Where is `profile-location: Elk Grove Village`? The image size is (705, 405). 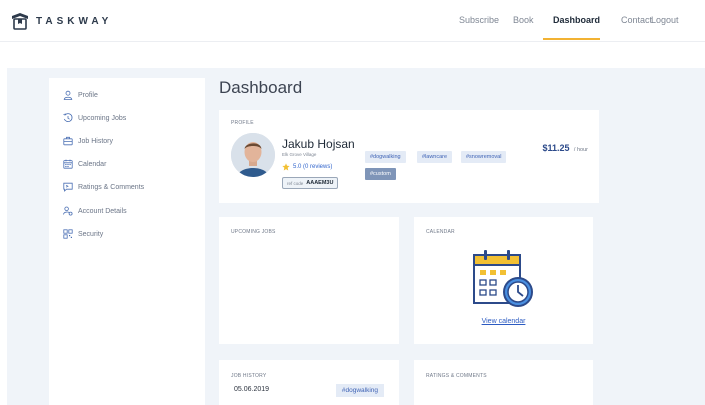 profile-location: Elk Grove Village is located at coordinates (299, 154).